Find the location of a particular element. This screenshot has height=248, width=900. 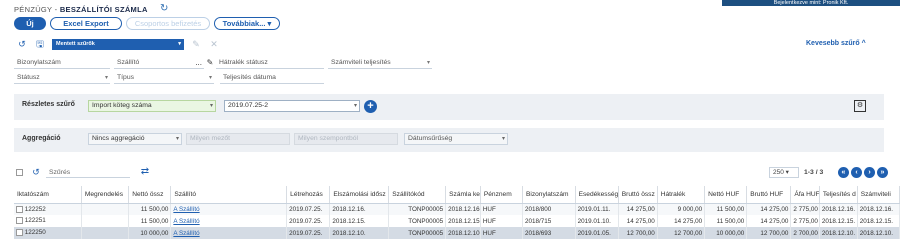

row-id-cell: 122250 is located at coordinates (48, 233).